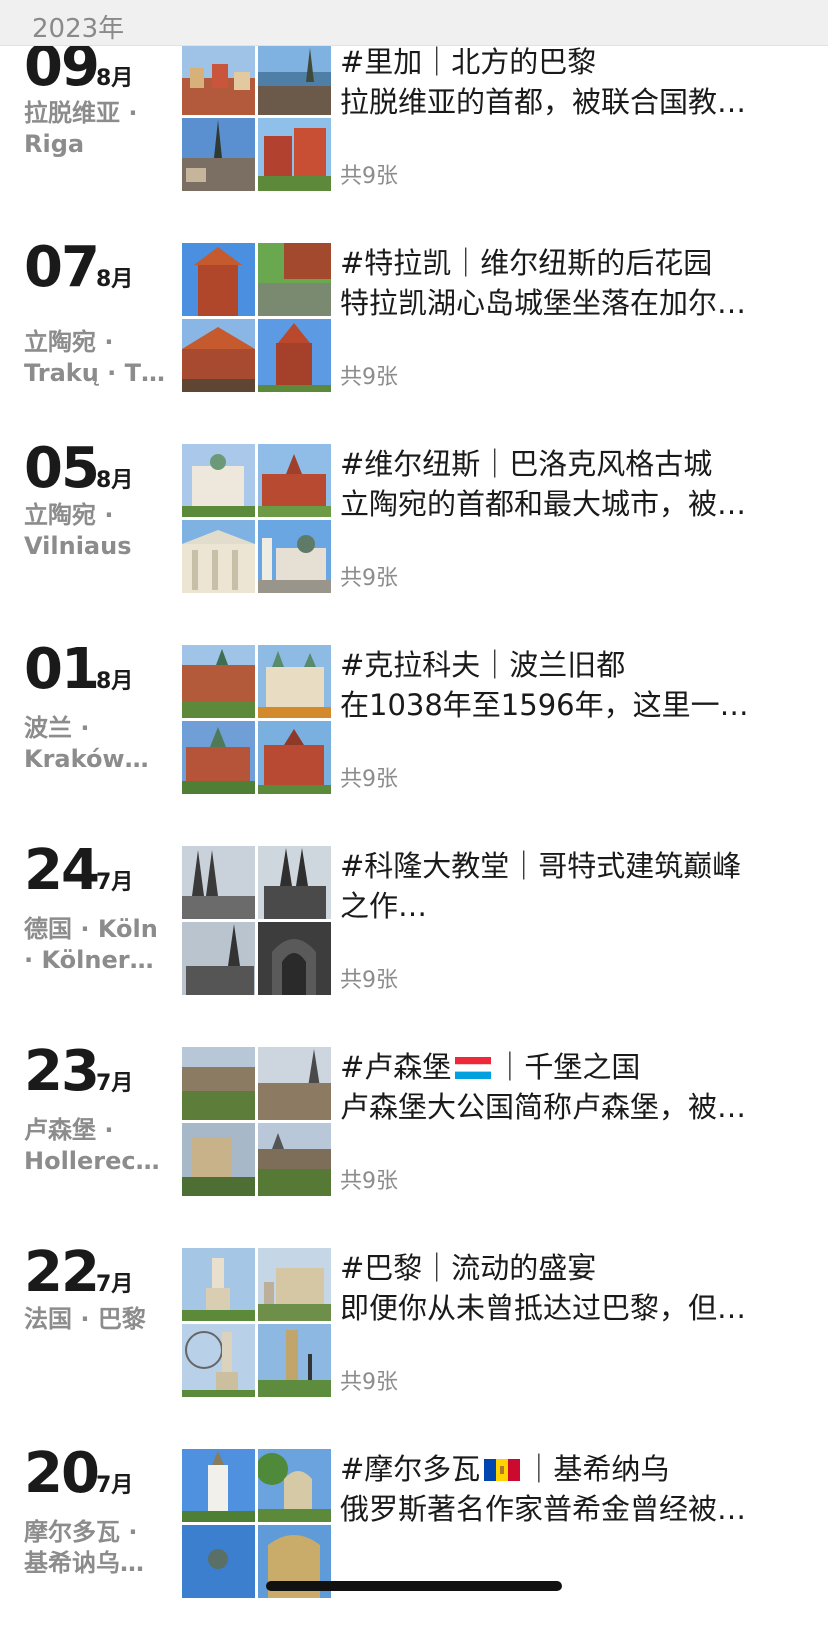 The height and width of the screenshot is (1649, 828). I want to click on post-day: 07, so click(62, 267).